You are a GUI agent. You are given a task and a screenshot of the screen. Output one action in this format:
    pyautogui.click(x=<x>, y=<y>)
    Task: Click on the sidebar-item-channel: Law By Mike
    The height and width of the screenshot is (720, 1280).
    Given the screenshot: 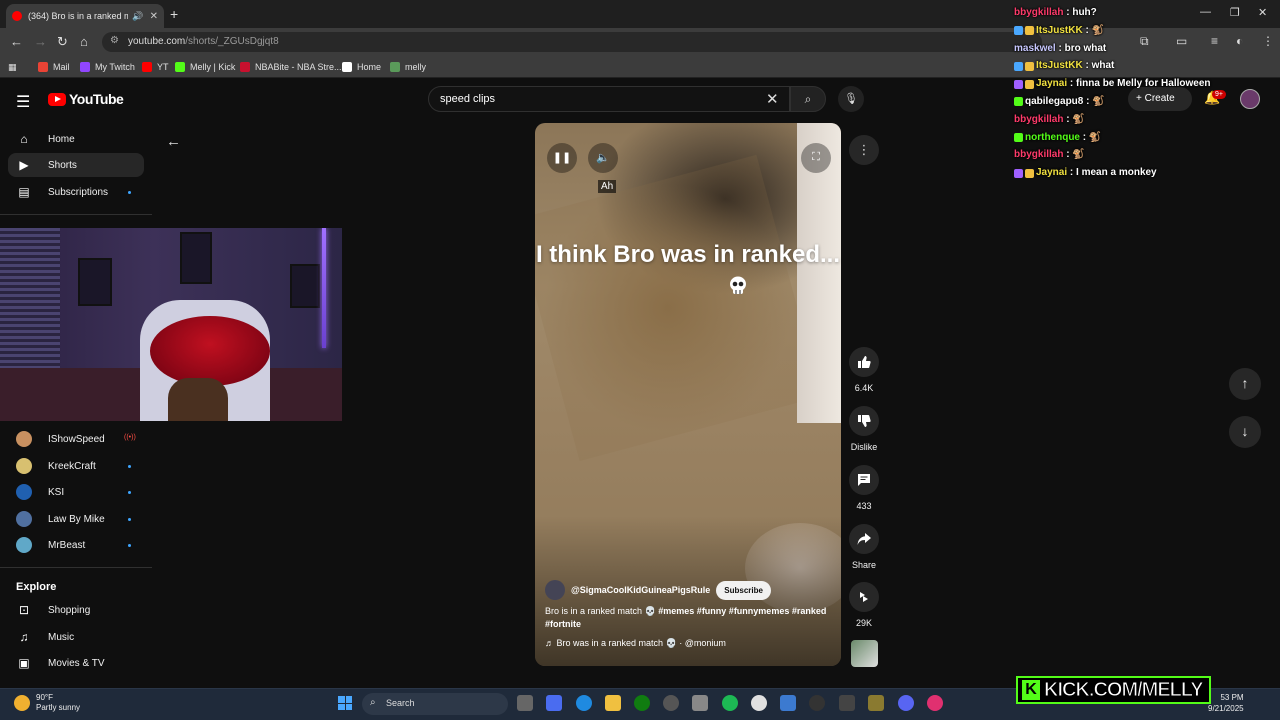 What is the action you would take?
    pyautogui.click(x=76, y=519)
    